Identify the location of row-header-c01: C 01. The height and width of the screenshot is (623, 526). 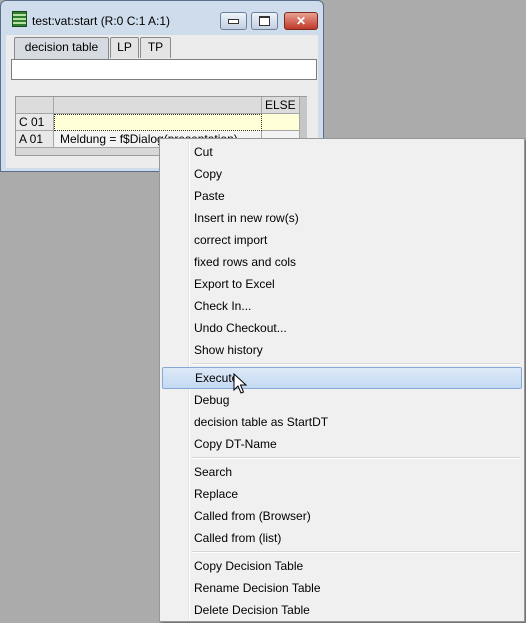
(35, 122).